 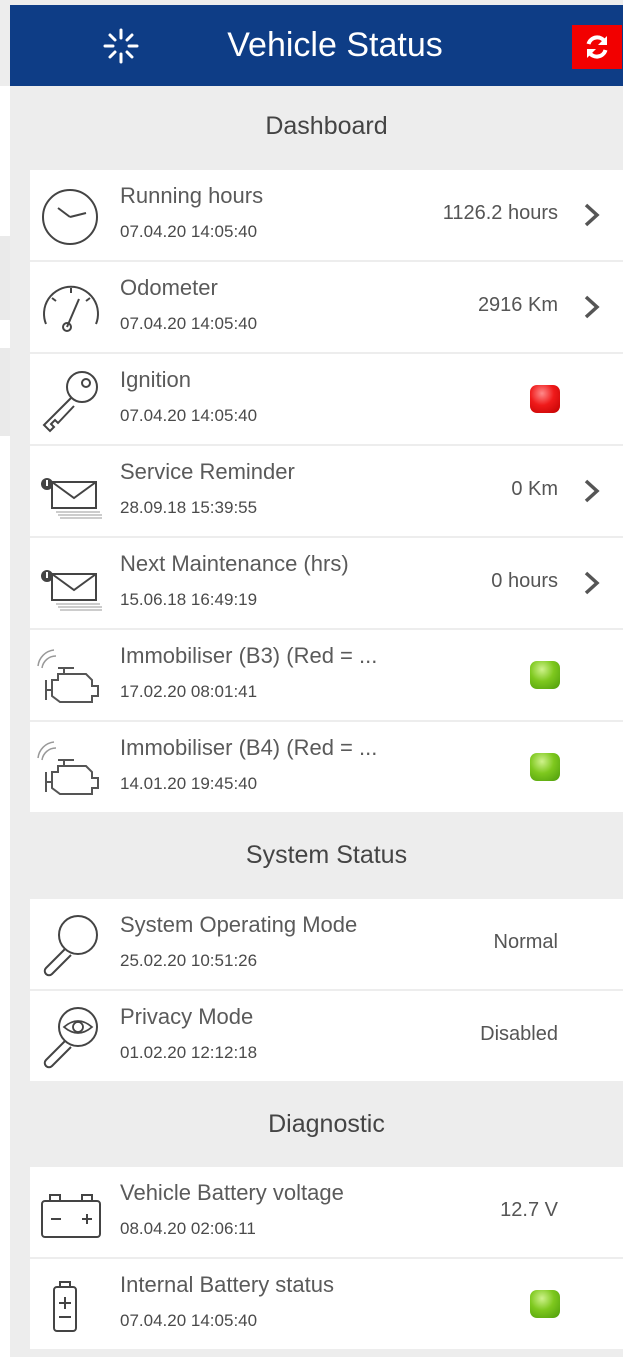 I want to click on left-edge, so click(x=5, y=721).